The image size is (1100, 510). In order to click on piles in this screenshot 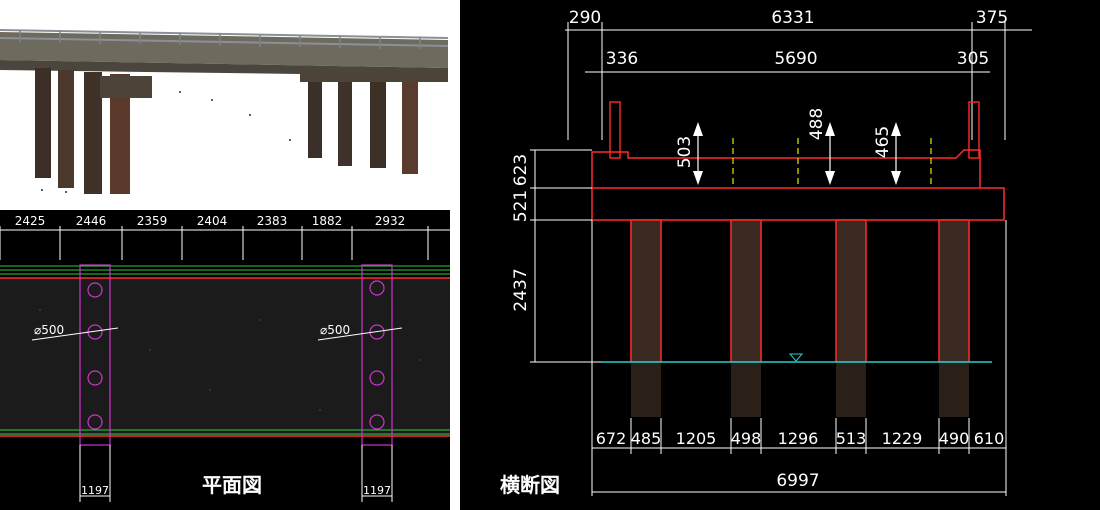, I will do `click(800, 291)`.